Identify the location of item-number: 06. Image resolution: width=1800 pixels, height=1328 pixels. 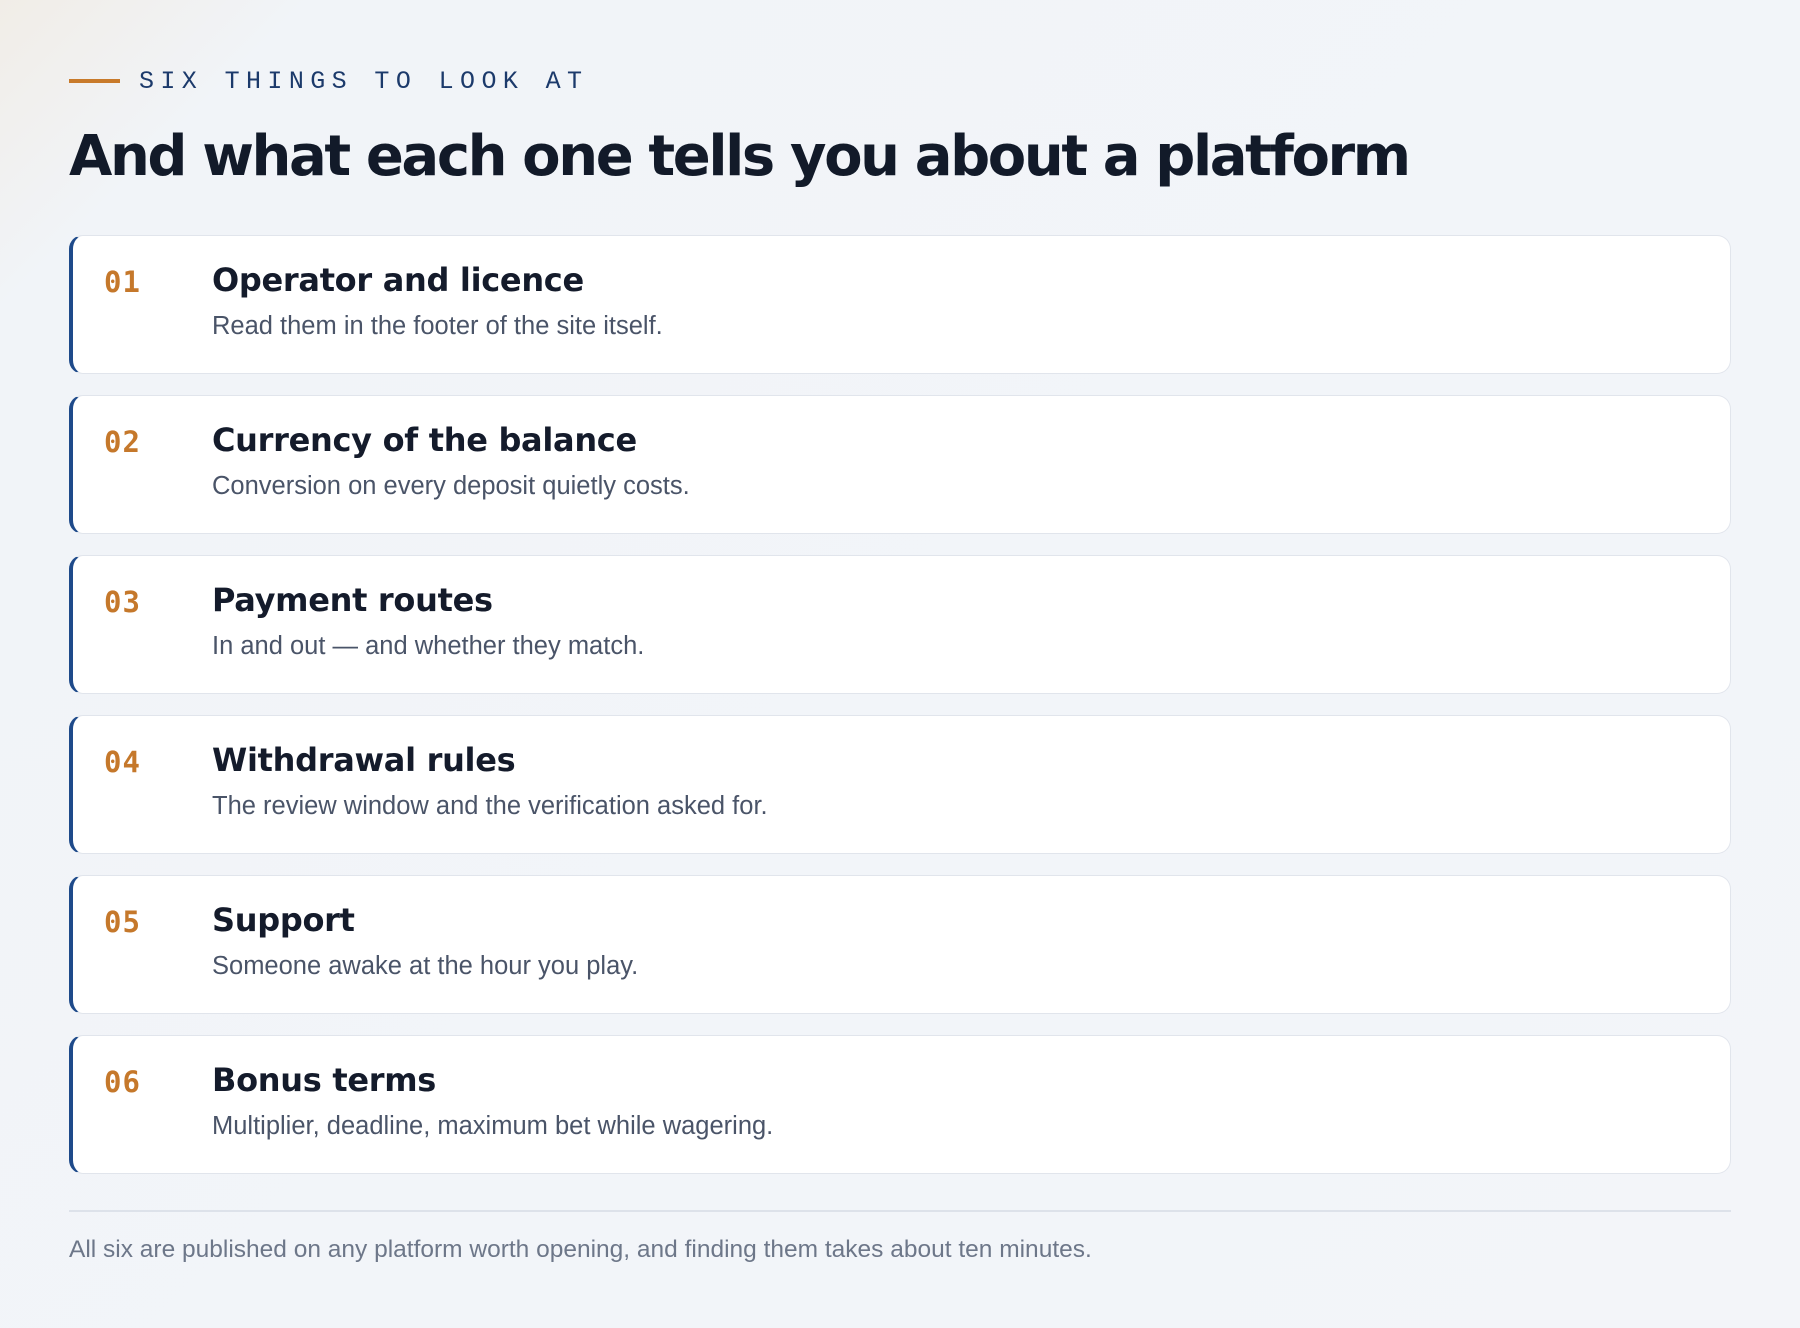
(122, 1082).